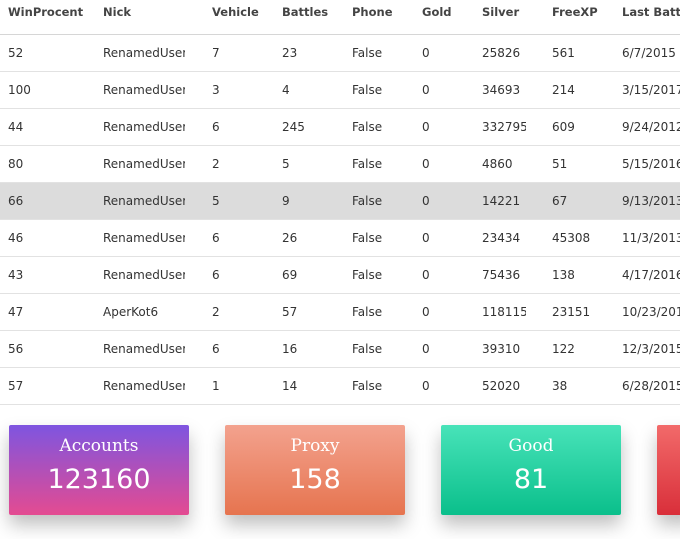 The image size is (680, 539). Describe the element at coordinates (290, 275) in the screenshot. I see `cell-battles: 69` at that location.